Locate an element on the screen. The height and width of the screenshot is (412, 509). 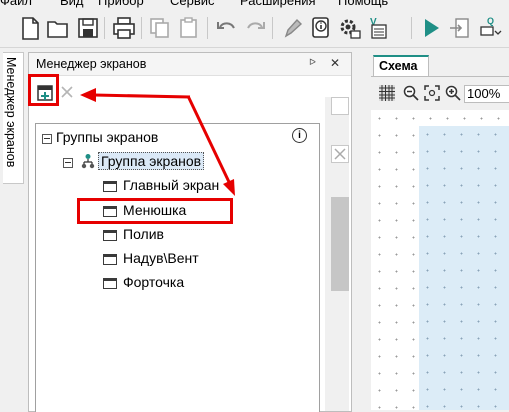
save-icon is located at coordinates (88, 28).